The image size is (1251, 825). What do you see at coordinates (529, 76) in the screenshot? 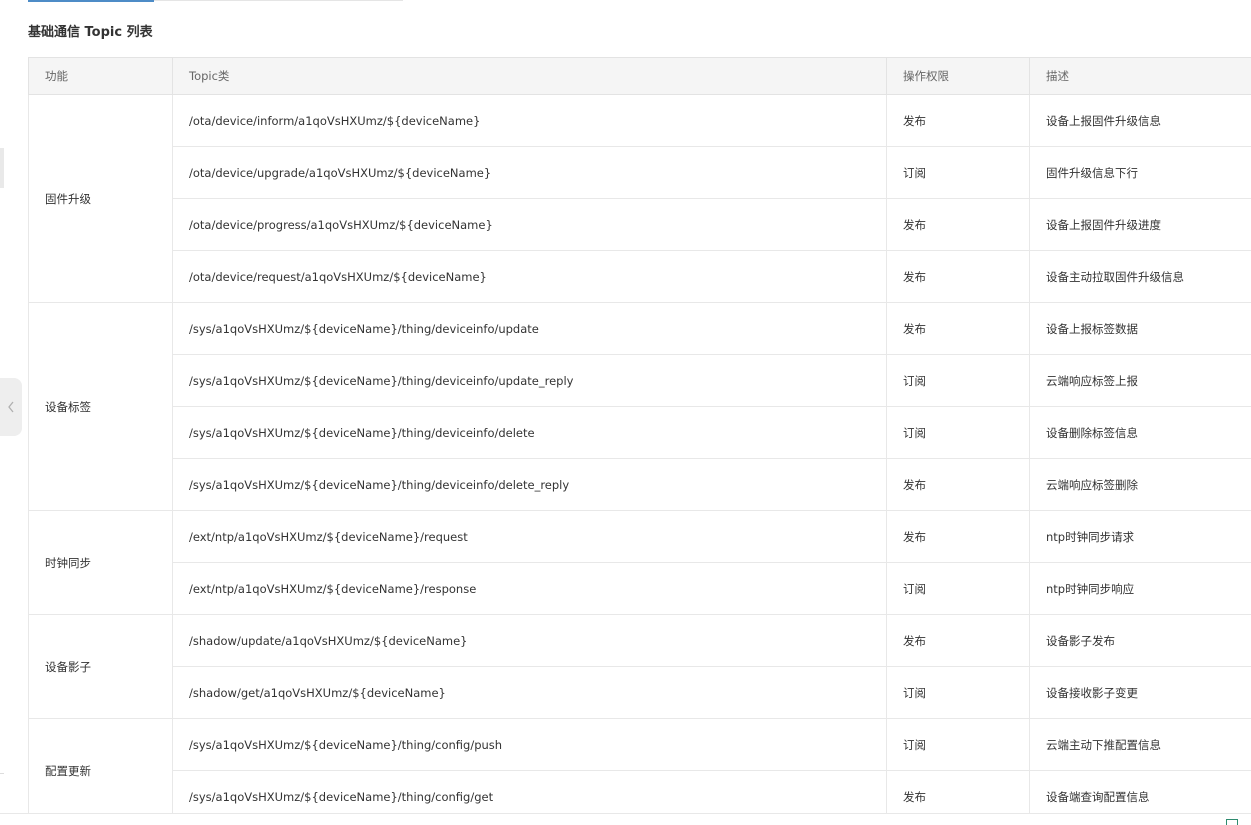
I see `header-topic-class: Topic类` at bounding box center [529, 76].